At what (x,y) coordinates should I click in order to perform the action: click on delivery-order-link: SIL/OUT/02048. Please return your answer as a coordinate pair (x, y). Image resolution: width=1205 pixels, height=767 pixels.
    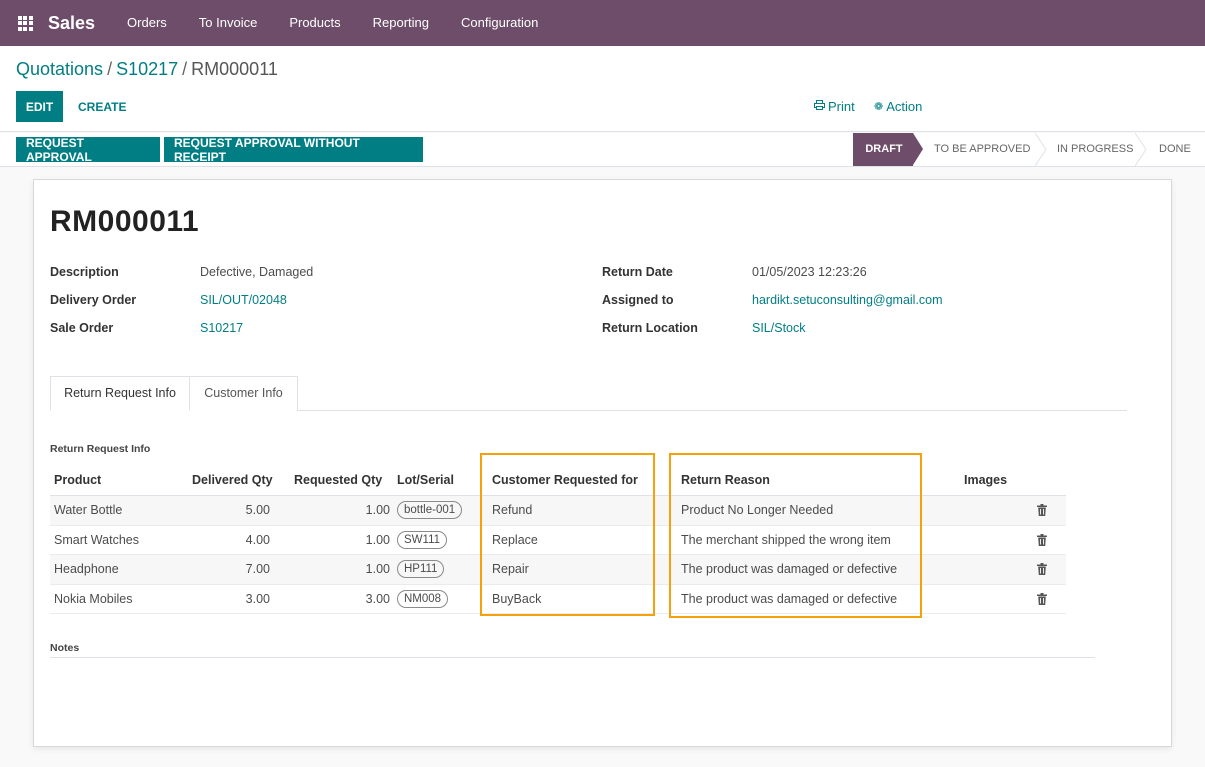
    Looking at the image, I should click on (243, 300).